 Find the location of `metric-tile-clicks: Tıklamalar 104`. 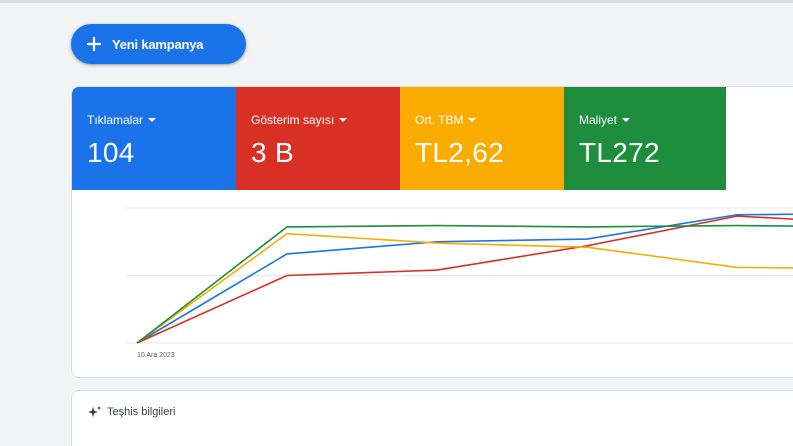

metric-tile-clicks: Tıklamalar 104 is located at coordinates (154, 138).